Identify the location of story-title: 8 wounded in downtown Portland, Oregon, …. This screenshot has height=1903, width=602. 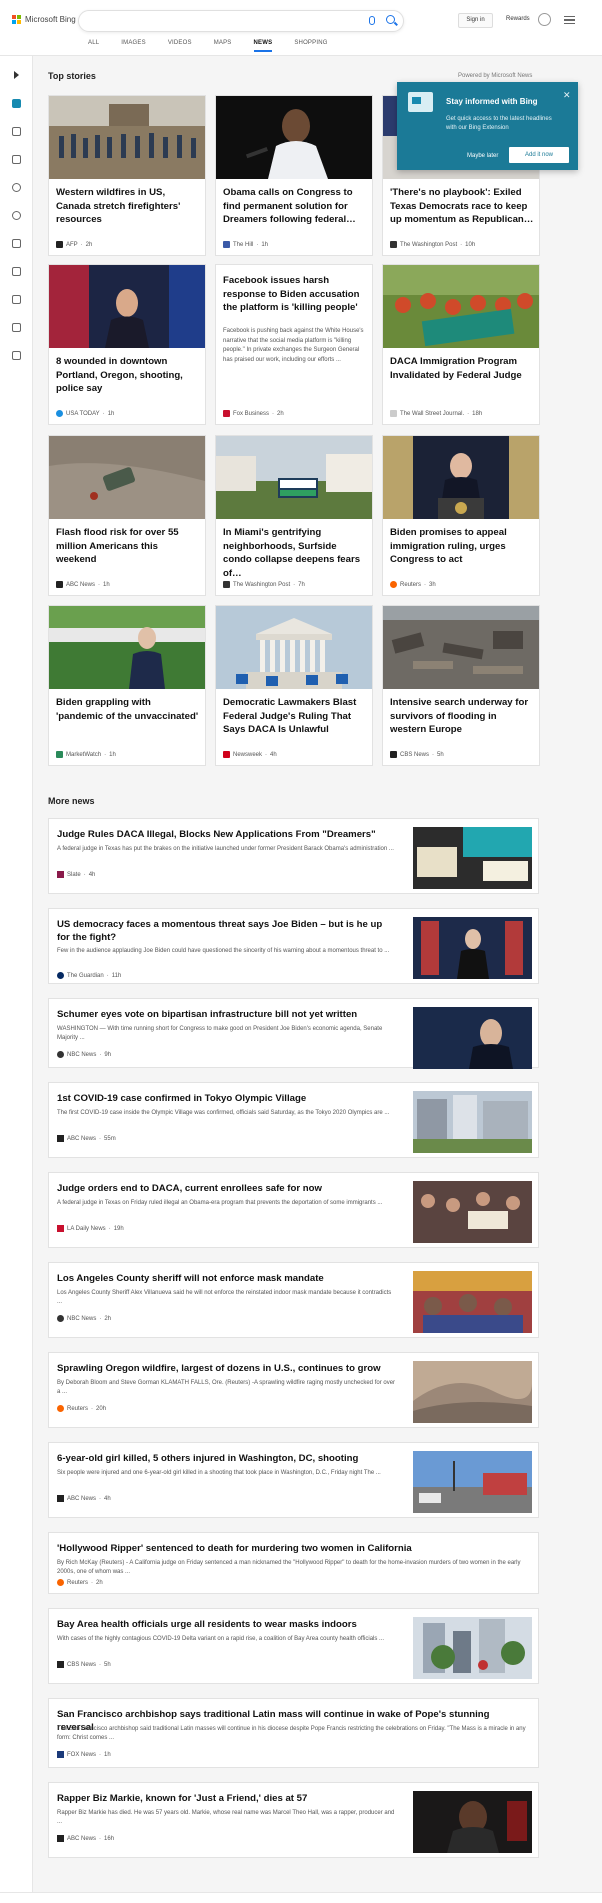
(128, 375).